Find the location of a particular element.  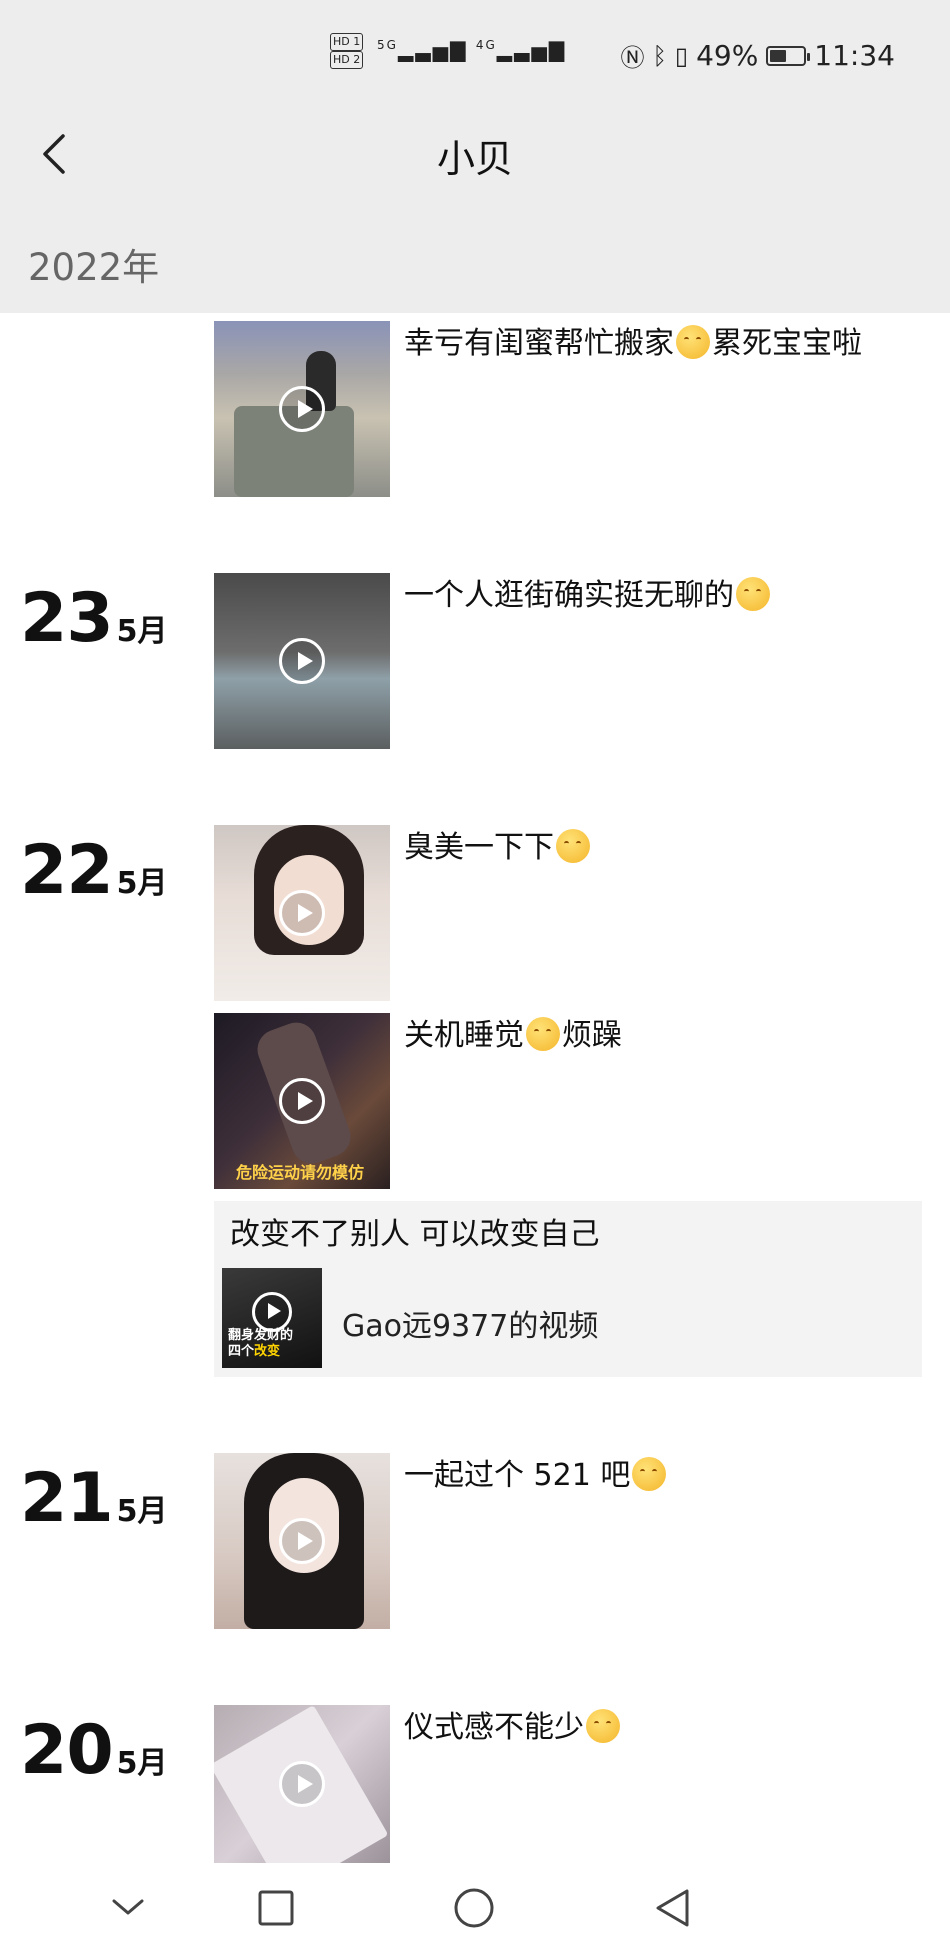

page-title: 小贝 is located at coordinates (474, 159).